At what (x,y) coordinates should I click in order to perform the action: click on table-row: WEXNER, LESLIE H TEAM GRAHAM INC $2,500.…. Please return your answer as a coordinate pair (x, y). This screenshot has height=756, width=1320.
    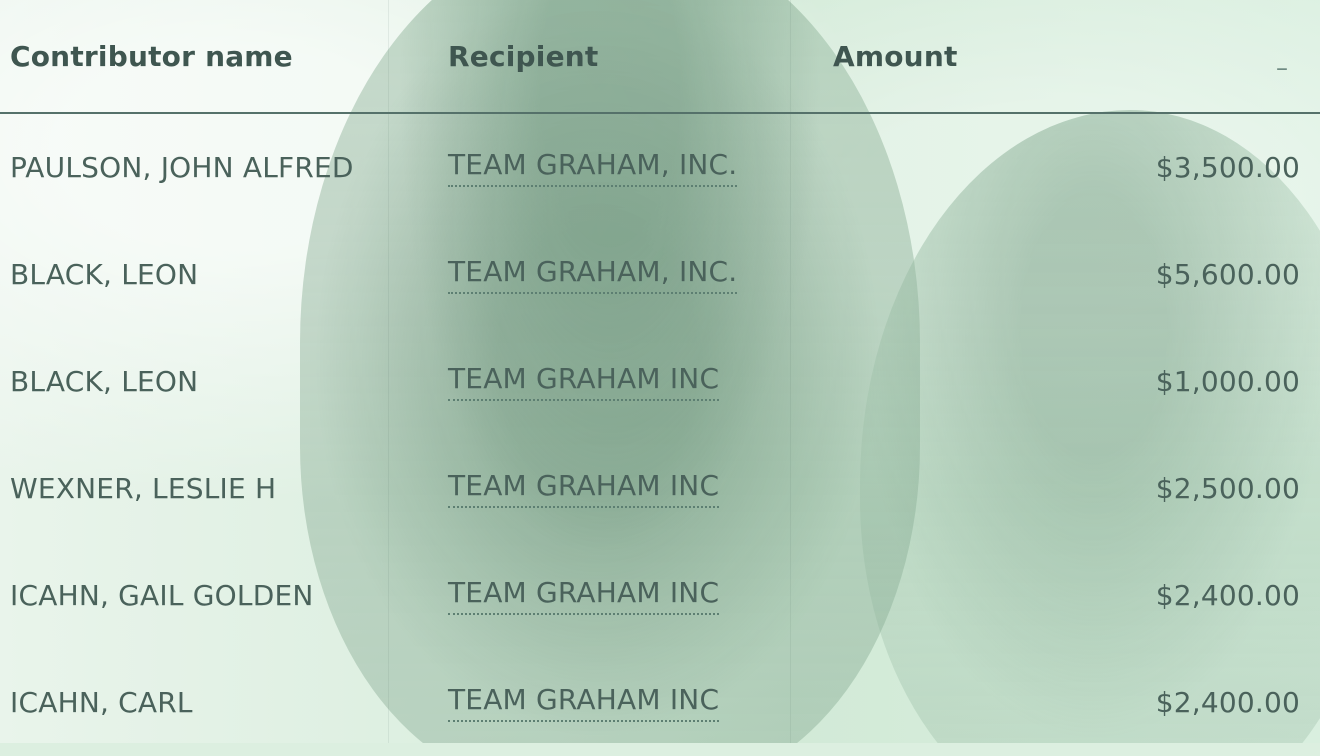
    Looking at the image, I should click on (660, 488).